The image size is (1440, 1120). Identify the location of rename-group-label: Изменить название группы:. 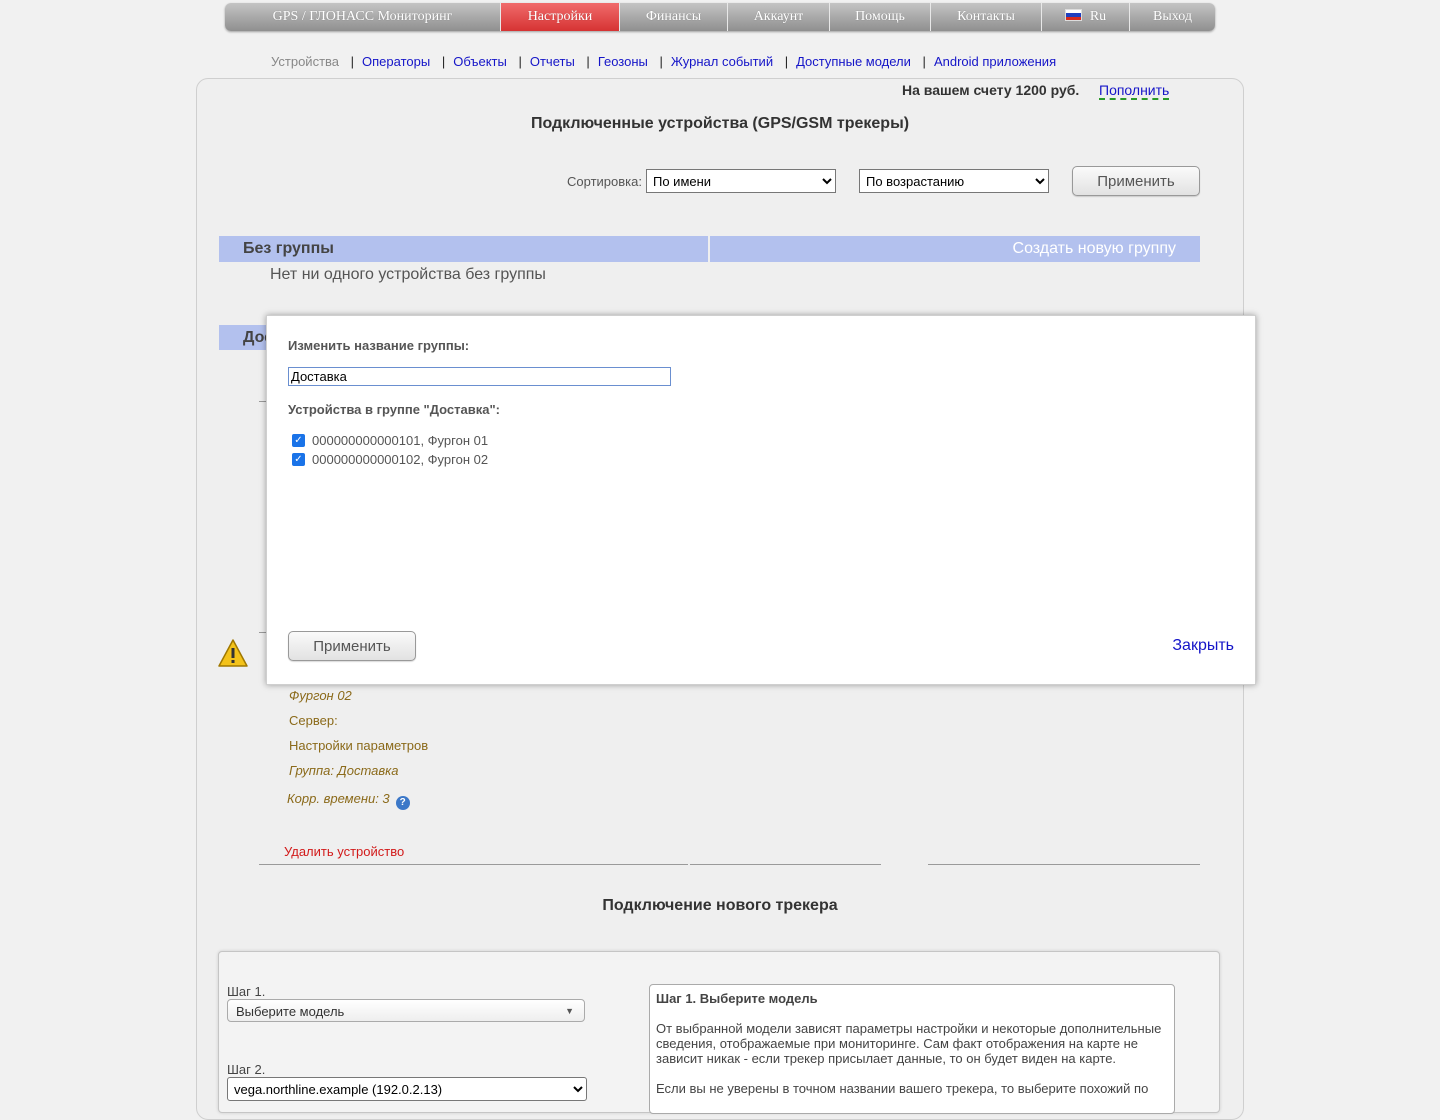
(379, 345).